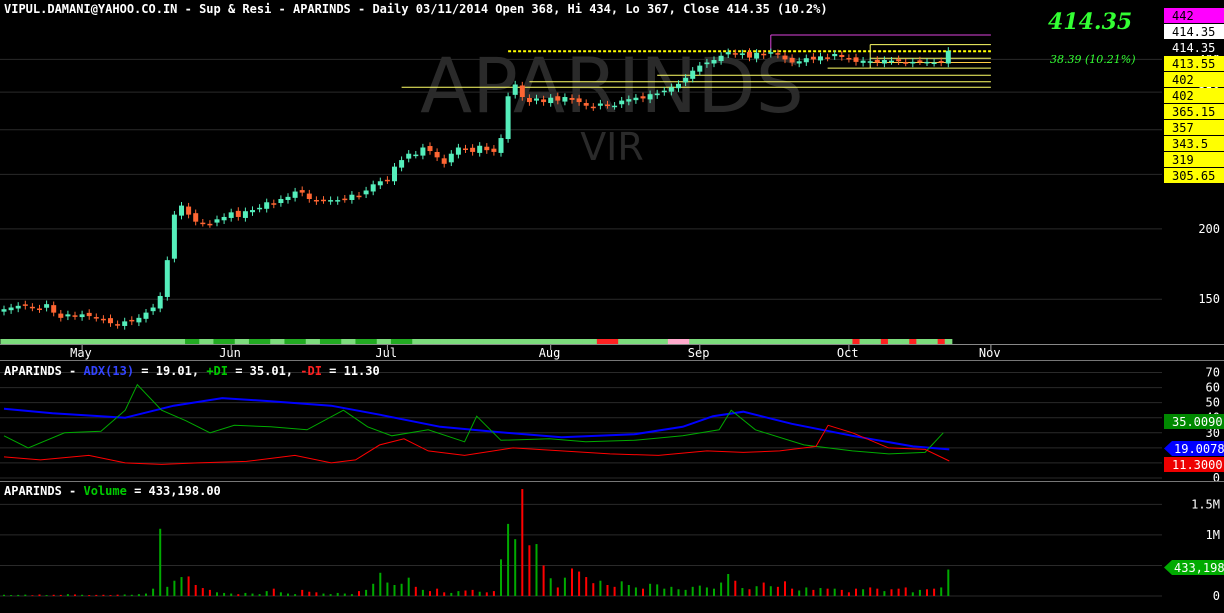  I want to click on last-price: 414.35, so click(1090, 22).